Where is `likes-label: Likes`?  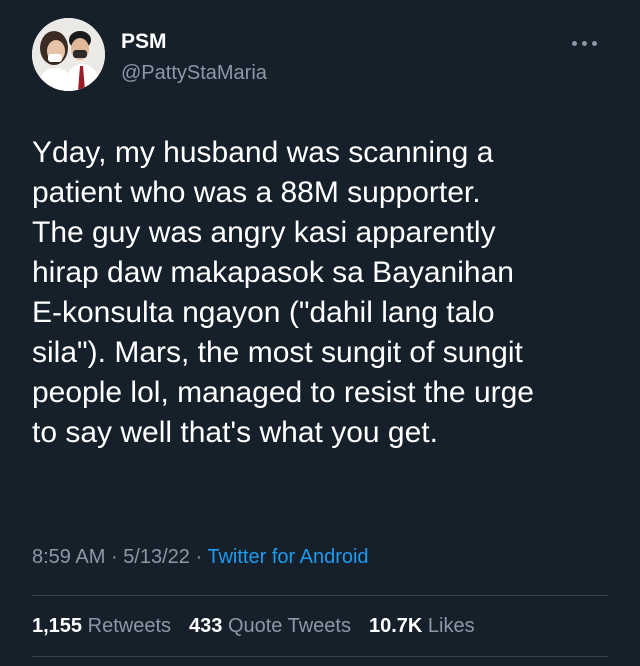 likes-label: Likes is located at coordinates (451, 626).